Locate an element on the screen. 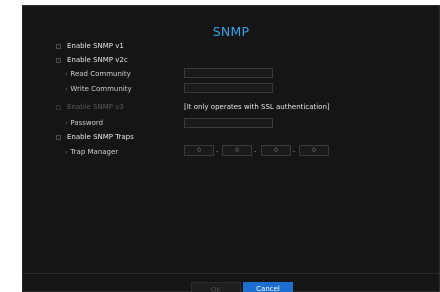  dialog-title: SNMP is located at coordinates (231, 31).